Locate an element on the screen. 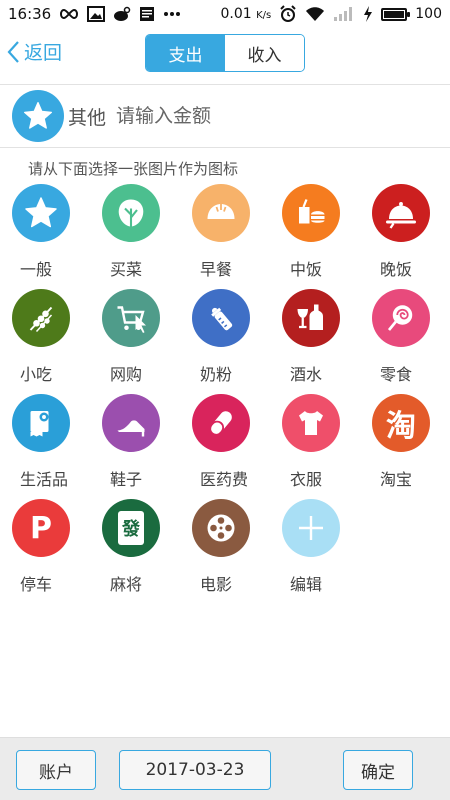 The height and width of the screenshot is (800, 450). category-label: 晚饭 is located at coordinates (396, 269).